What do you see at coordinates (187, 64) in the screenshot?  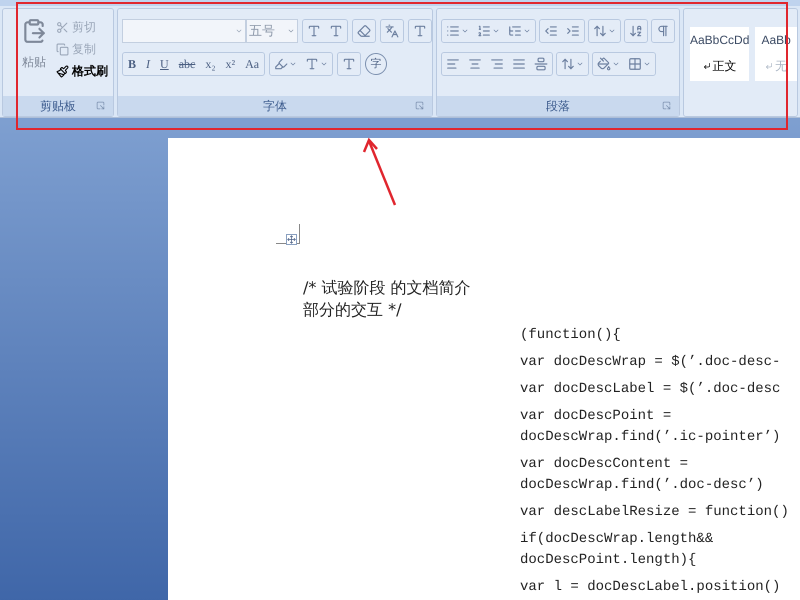 I see `format-button: abc` at bounding box center [187, 64].